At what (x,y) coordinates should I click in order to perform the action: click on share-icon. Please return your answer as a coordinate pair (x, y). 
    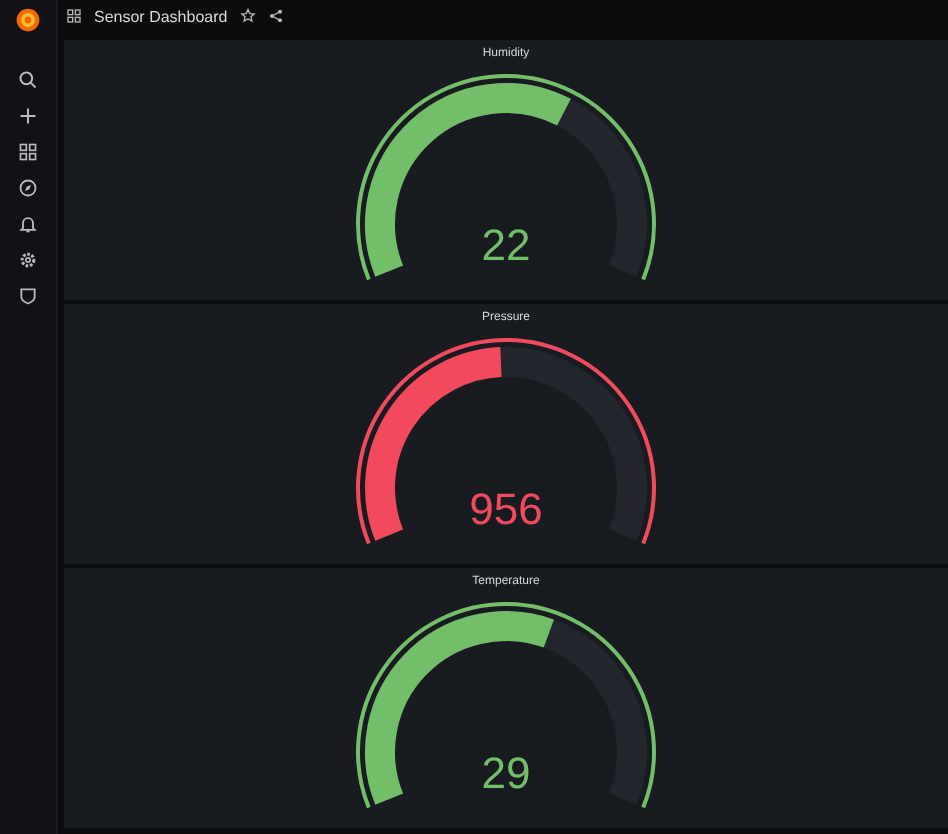
    Looking at the image, I should click on (275, 16).